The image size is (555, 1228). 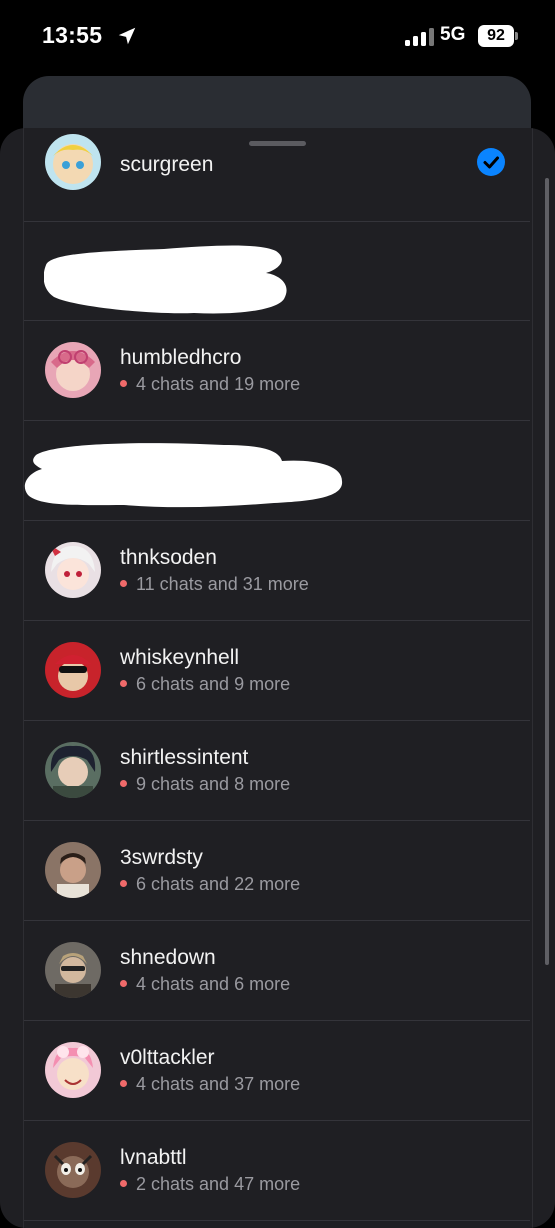 What do you see at coordinates (277, 671) in the screenshot?
I see `account-row-whiskeynhell: whiskeynhell 6 chats and 9 more` at bounding box center [277, 671].